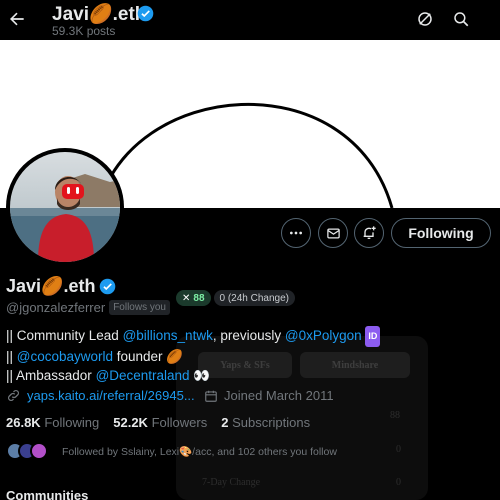 The width and height of the screenshot is (500, 500). I want to click on following-label: Following, so click(72, 422).